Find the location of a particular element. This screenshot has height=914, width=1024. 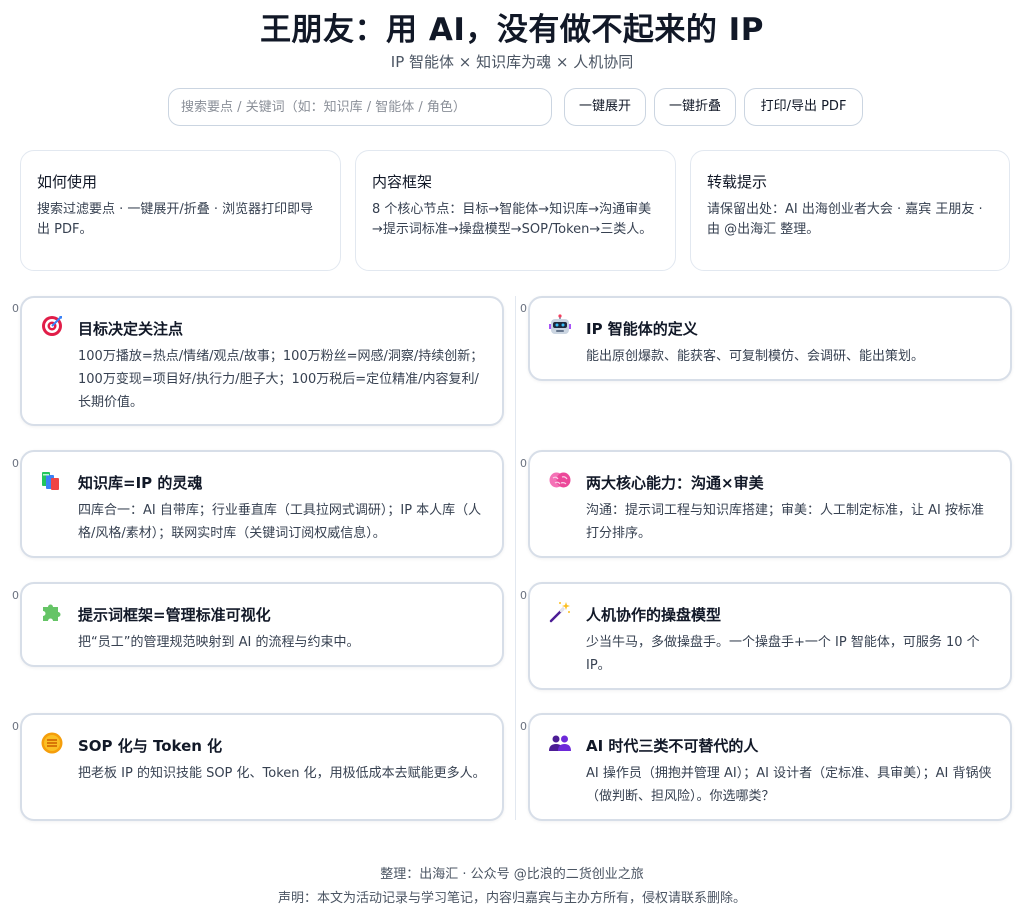

card-prompt-framework: 提示词框架=管理标准可视化 把“员工”的管理规范映射到 AI 的流程与约束中。 is located at coordinates (262, 624).